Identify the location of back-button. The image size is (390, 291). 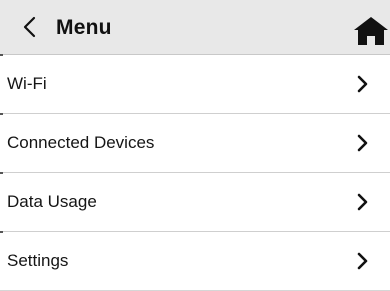
(30, 27).